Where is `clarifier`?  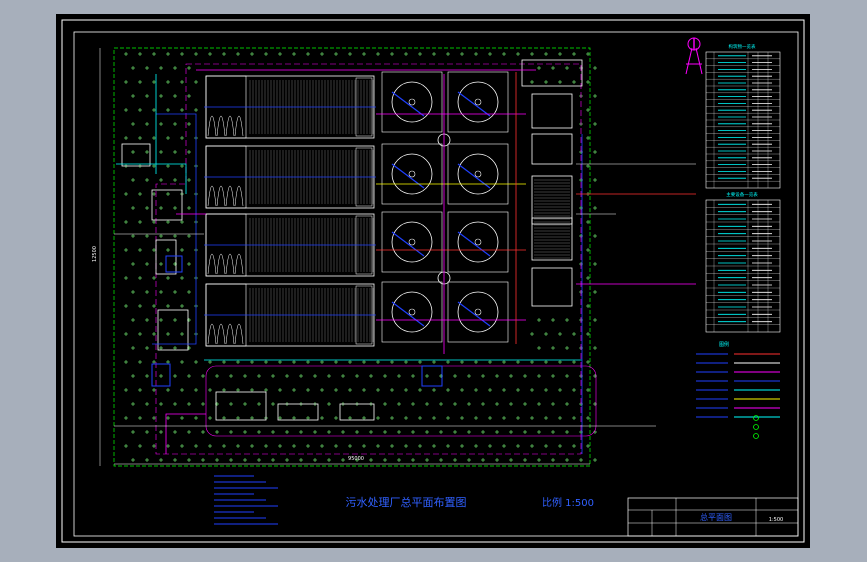
clarifier is located at coordinates (478, 174).